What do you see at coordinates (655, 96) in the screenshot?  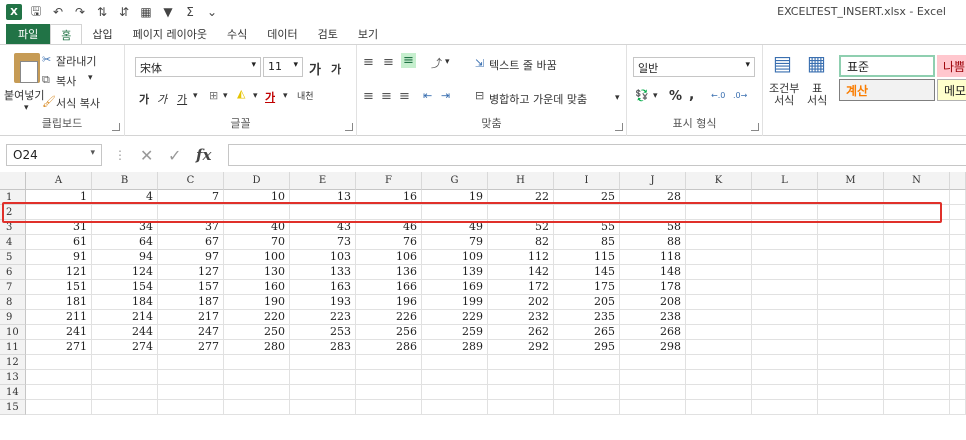 I see `accounting-dropdown-icon: ▾` at bounding box center [655, 96].